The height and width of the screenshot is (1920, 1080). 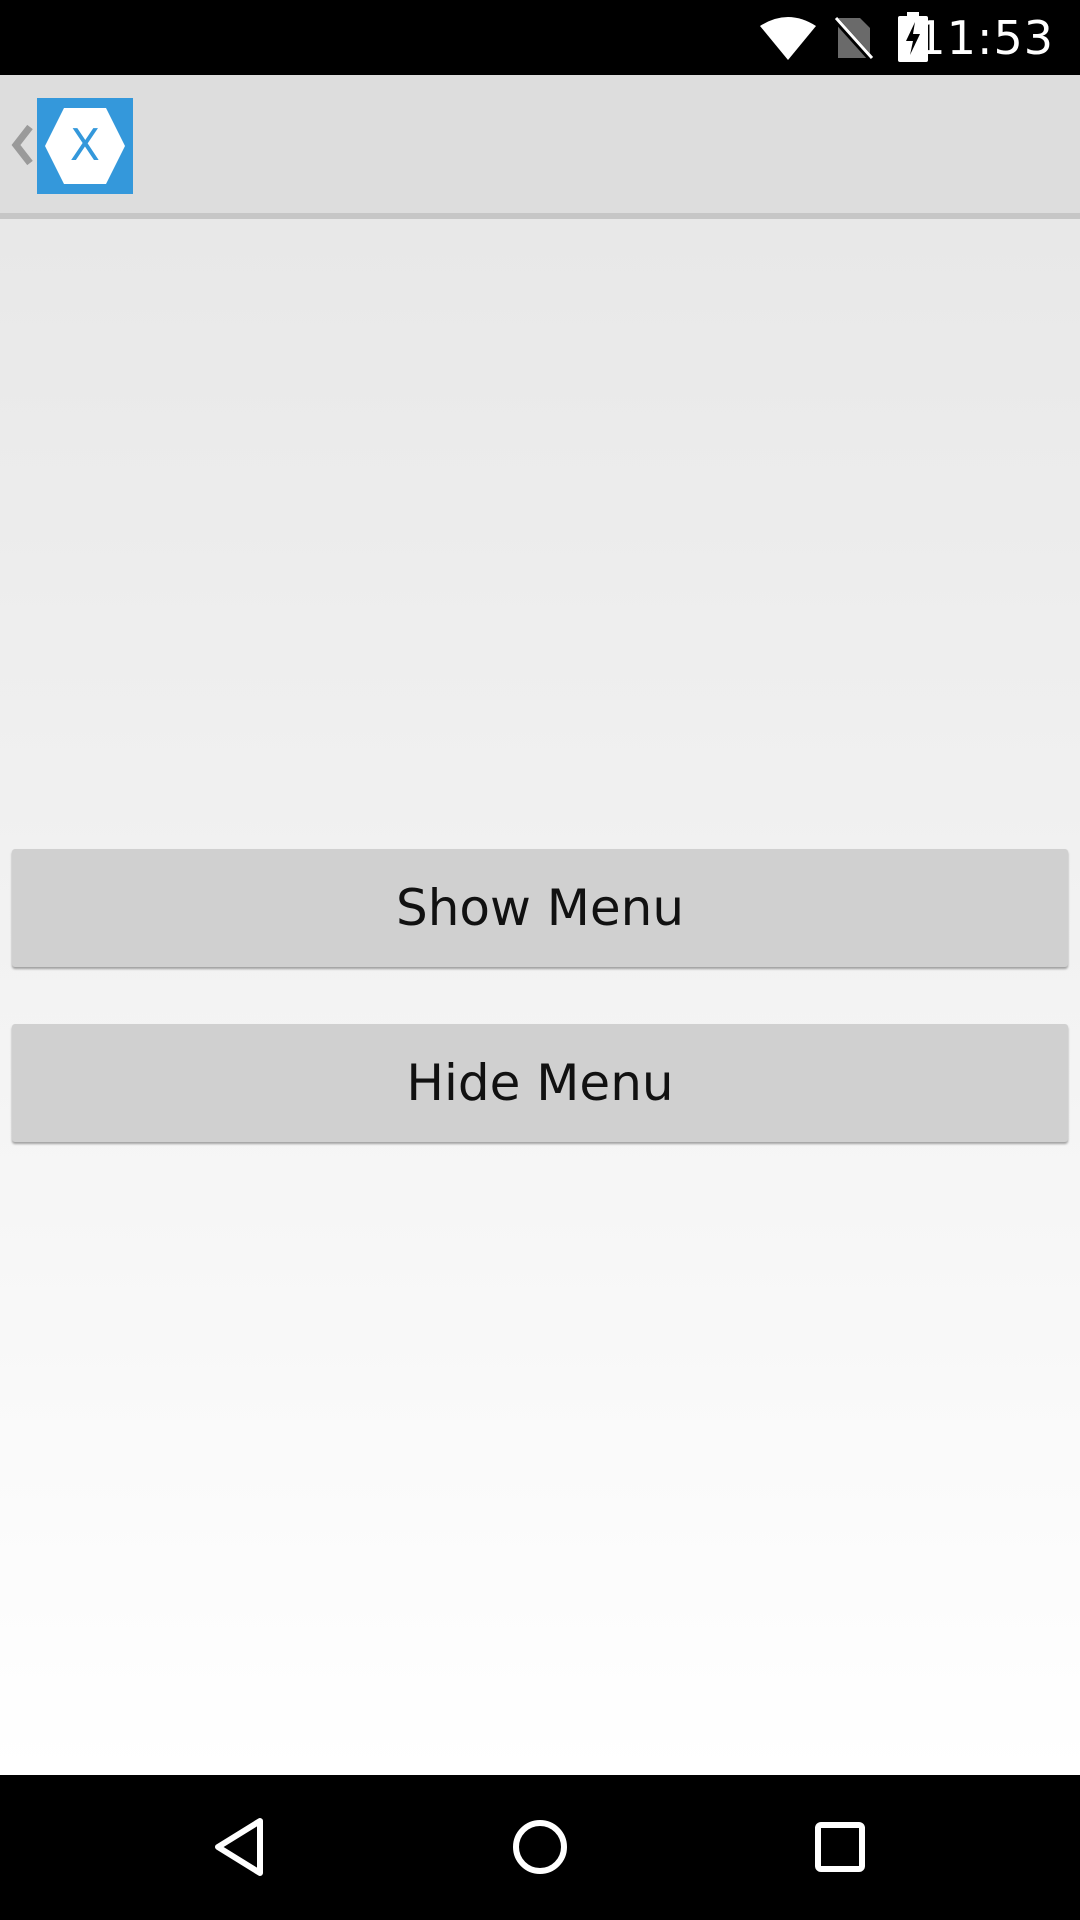 What do you see at coordinates (540, 37) in the screenshot?
I see `status-bar: 11:53` at bounding box center [540, 37].